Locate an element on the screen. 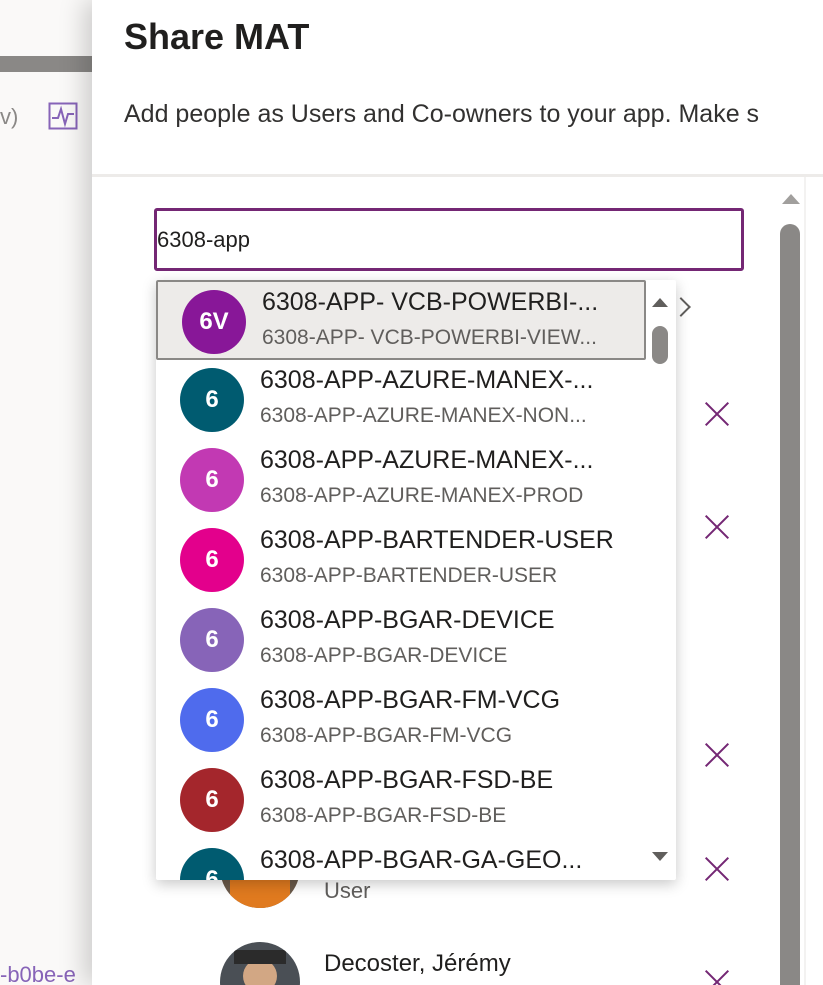 The image size is (823, 985). person-name: Decoster, Jérémy is located at coordinates (417, 963).